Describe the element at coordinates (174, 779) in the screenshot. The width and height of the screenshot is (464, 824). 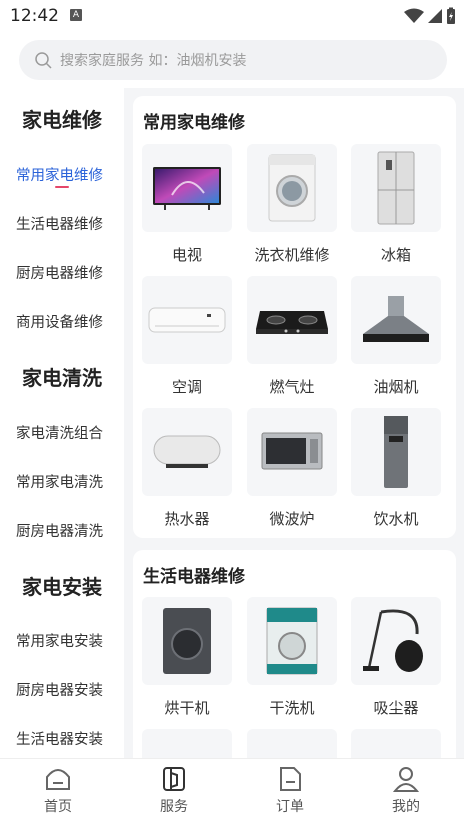
I see `service-icon` at that location.